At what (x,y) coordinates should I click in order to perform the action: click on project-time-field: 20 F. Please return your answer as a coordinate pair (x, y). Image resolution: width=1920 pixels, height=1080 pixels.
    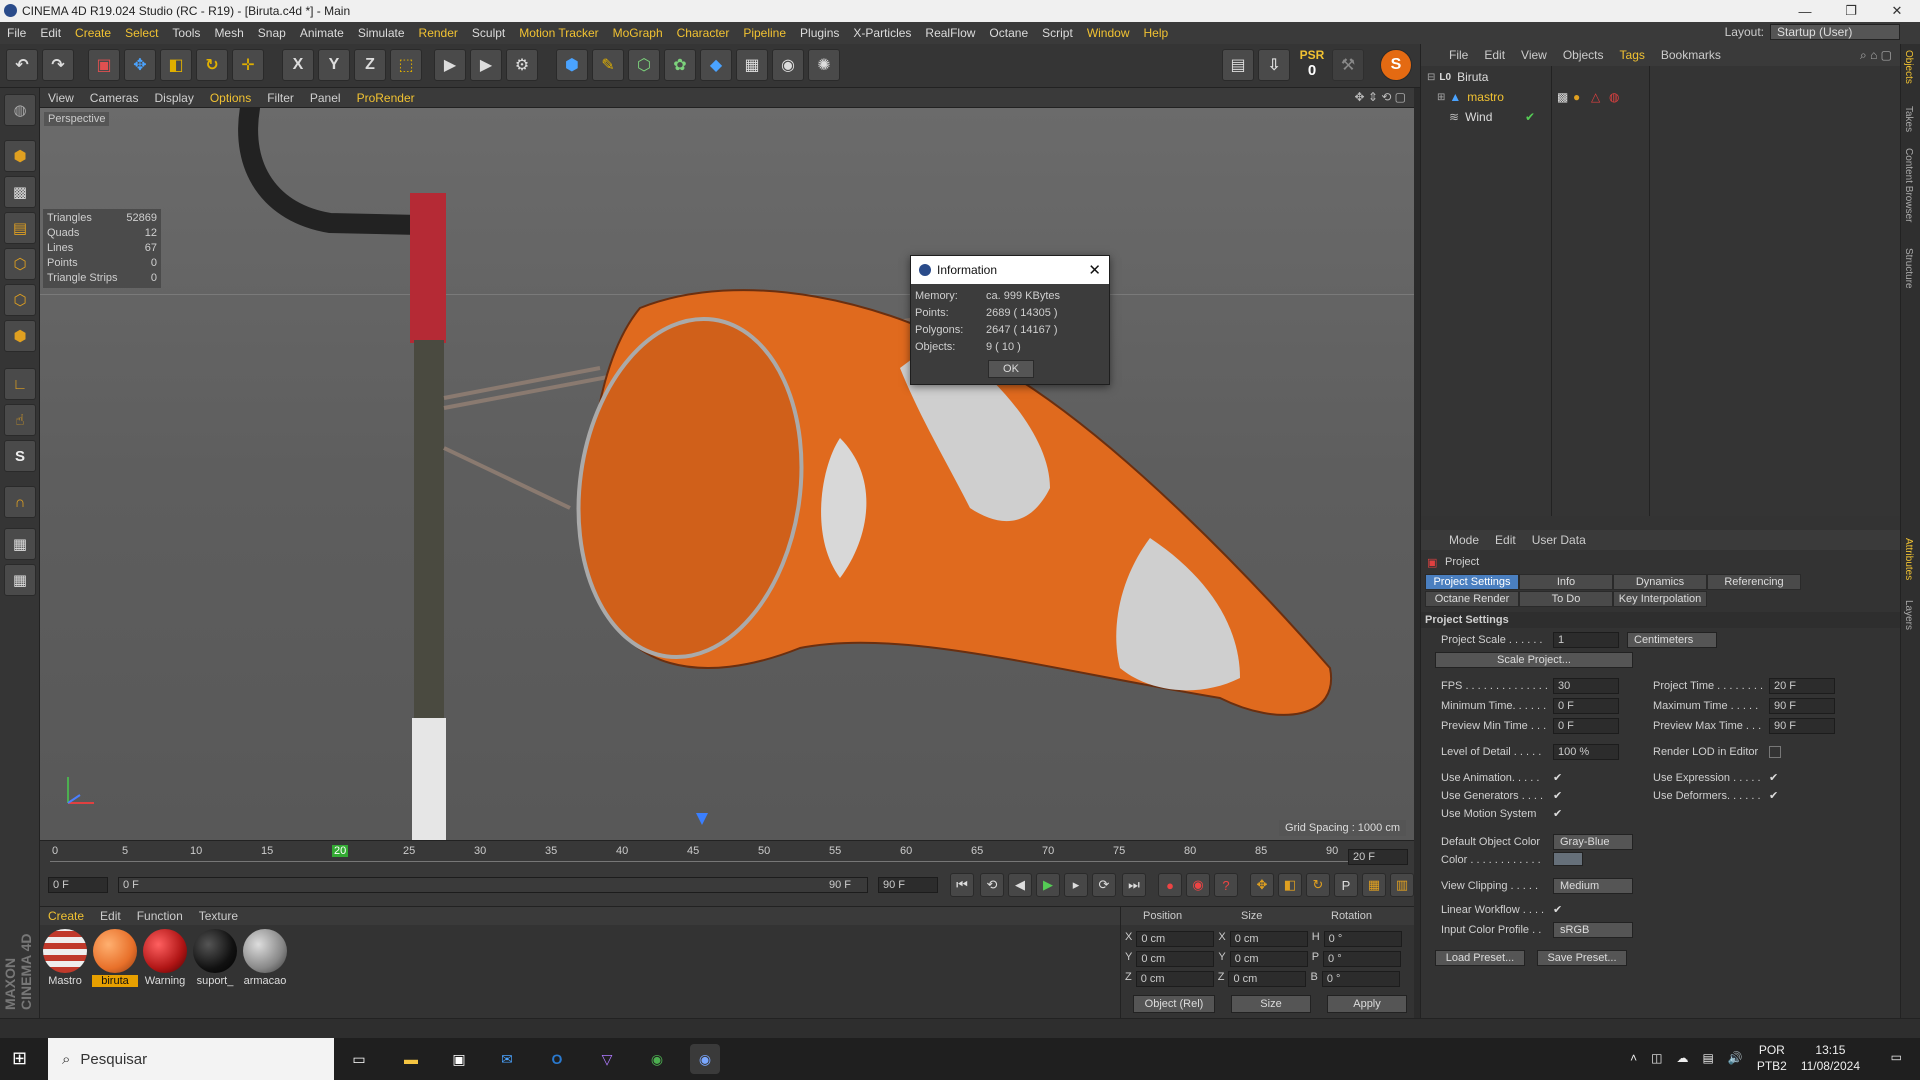
    Looking at the image, I should click on (1802, 686).